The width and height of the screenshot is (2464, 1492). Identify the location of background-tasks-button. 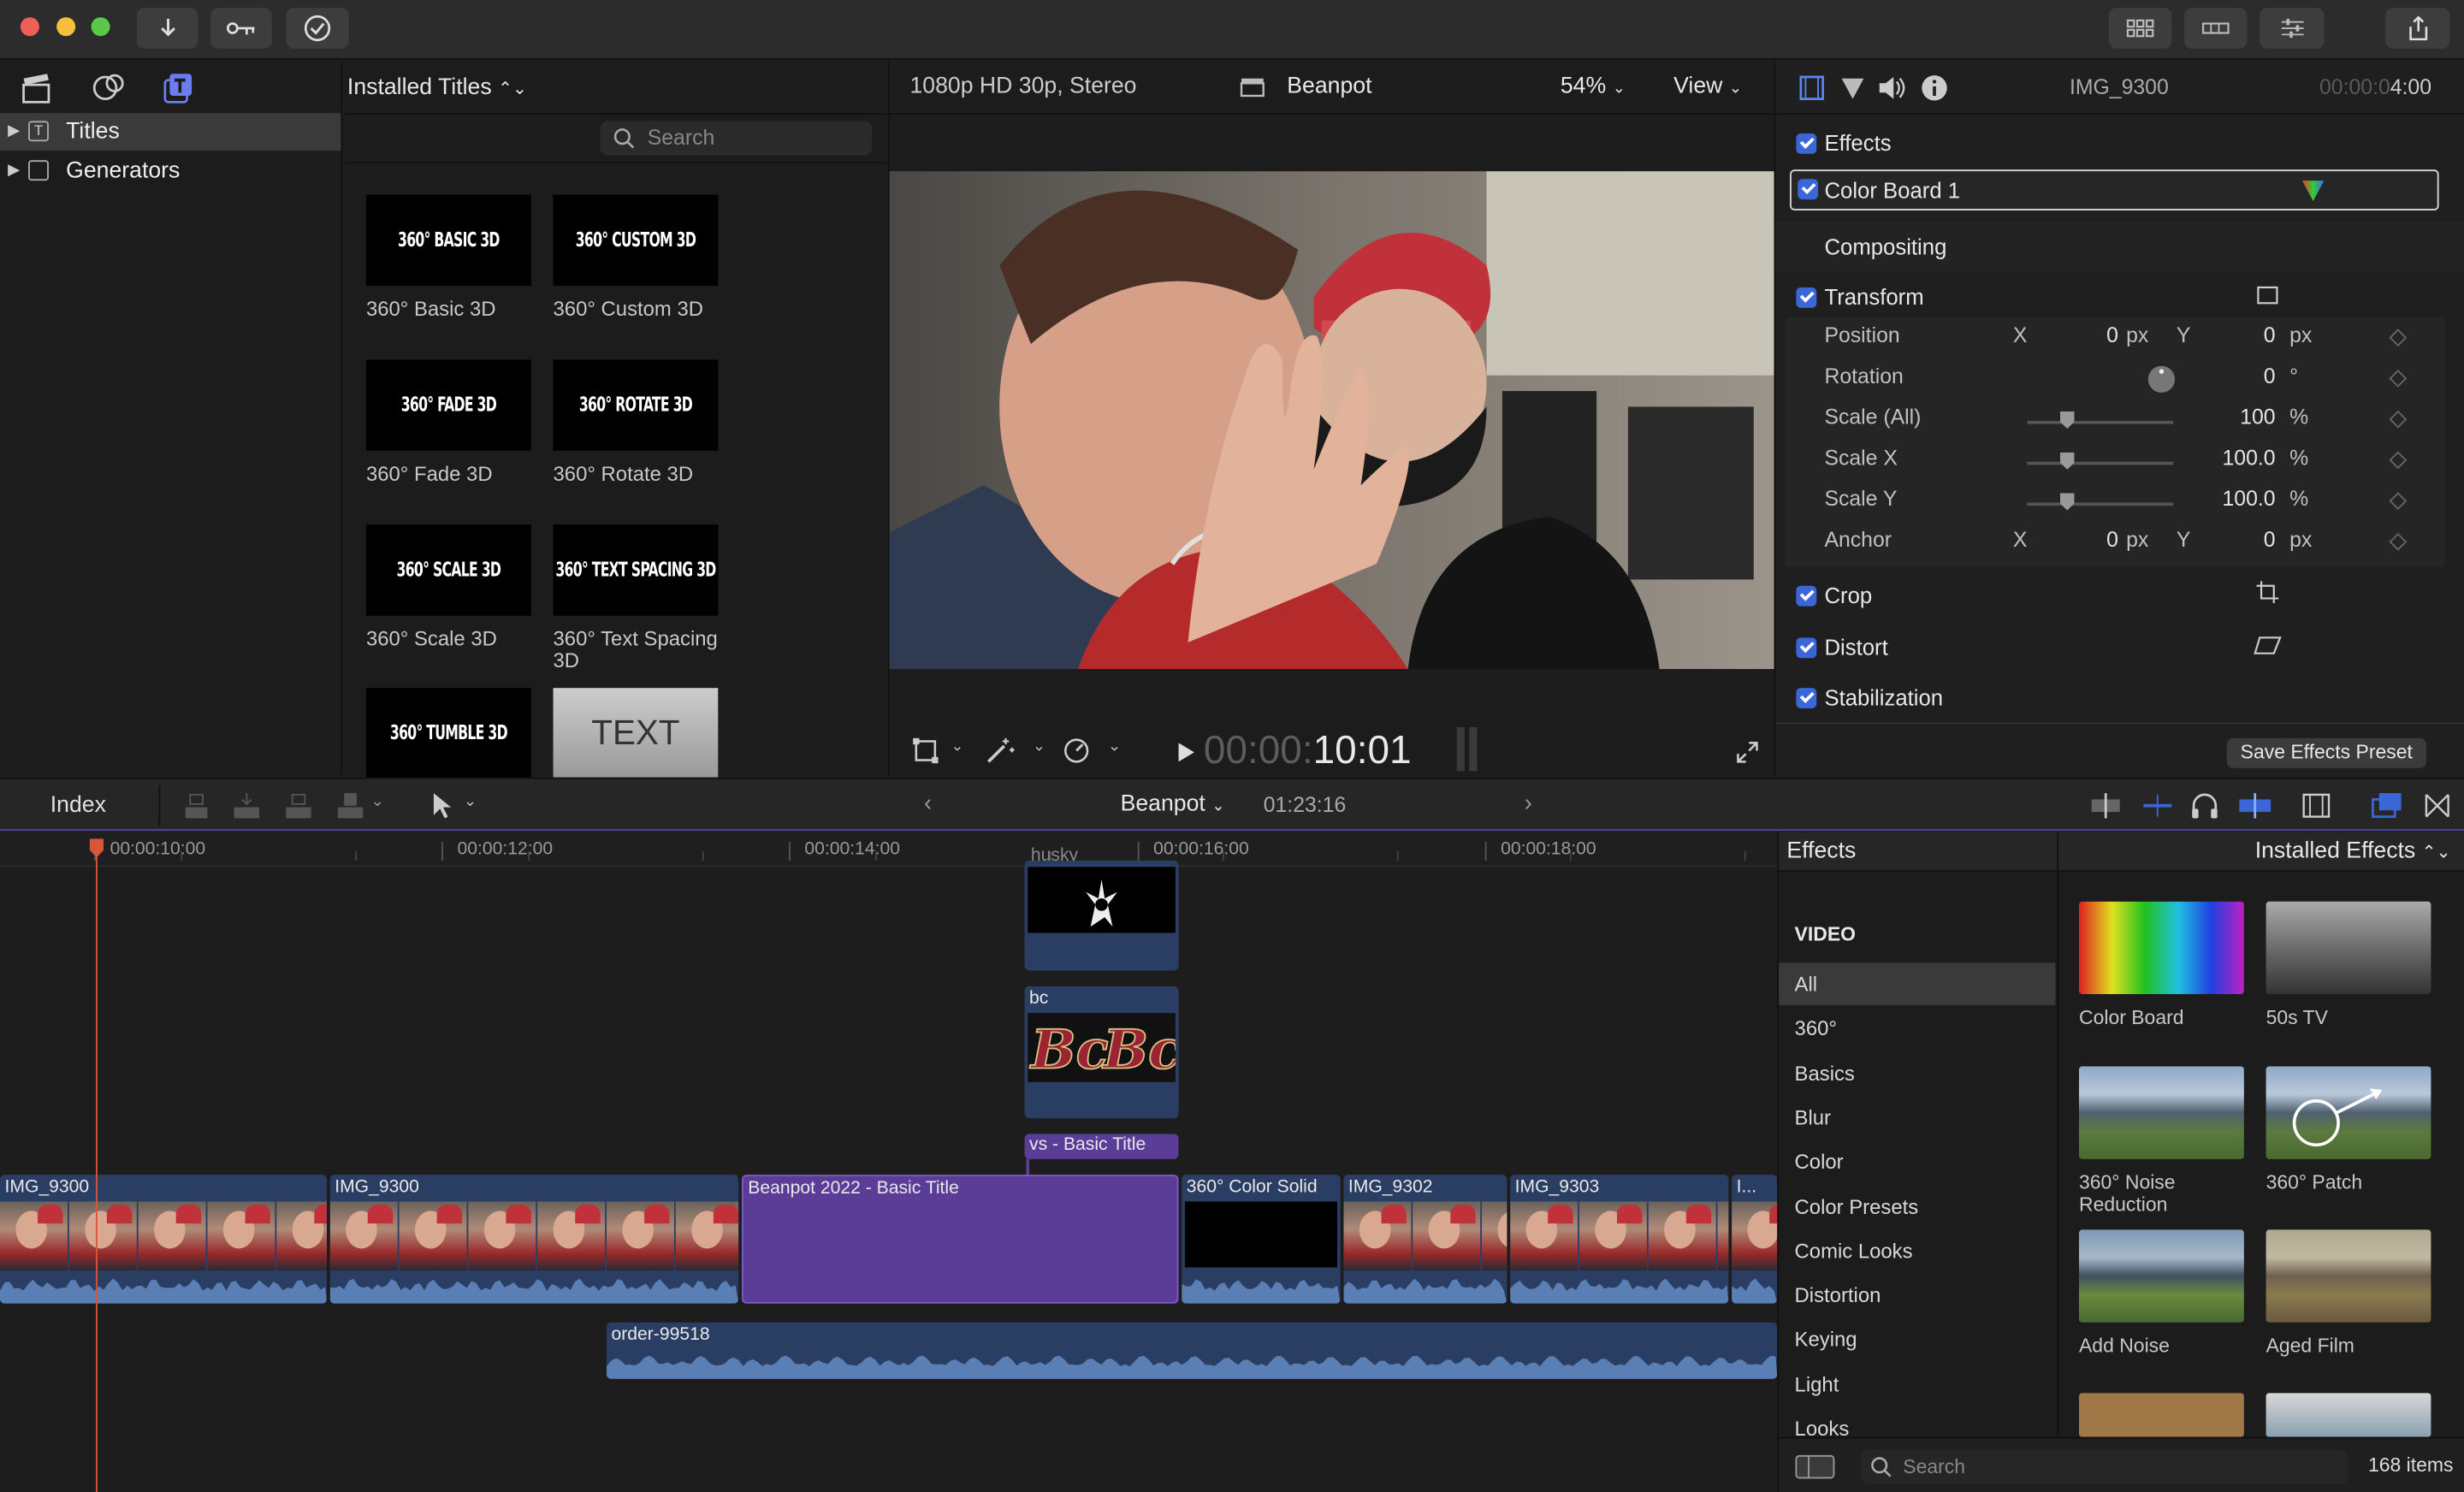
(317, 28).